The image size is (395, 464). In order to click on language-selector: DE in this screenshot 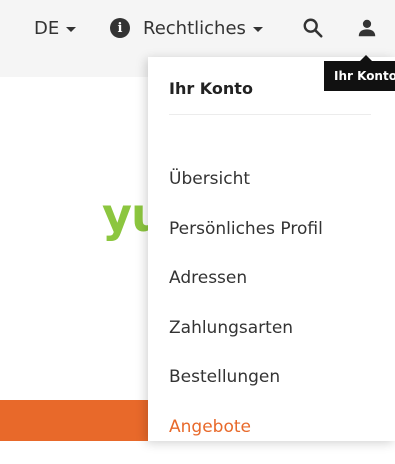, I will do `click(55, 28)`.